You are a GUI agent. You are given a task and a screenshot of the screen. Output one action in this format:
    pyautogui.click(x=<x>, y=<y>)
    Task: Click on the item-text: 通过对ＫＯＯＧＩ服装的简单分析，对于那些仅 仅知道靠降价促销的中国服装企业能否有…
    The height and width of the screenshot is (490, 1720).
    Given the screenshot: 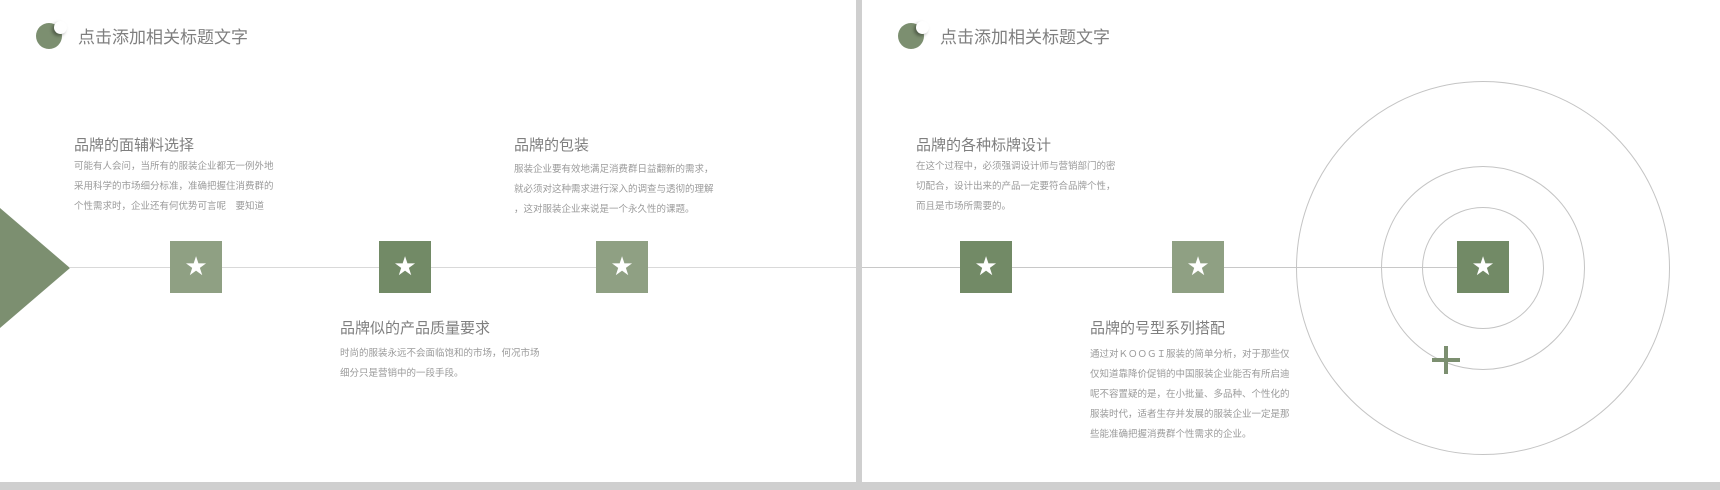 What is the action you would take?
    pyautogui.click(x=1190, y=395)
    